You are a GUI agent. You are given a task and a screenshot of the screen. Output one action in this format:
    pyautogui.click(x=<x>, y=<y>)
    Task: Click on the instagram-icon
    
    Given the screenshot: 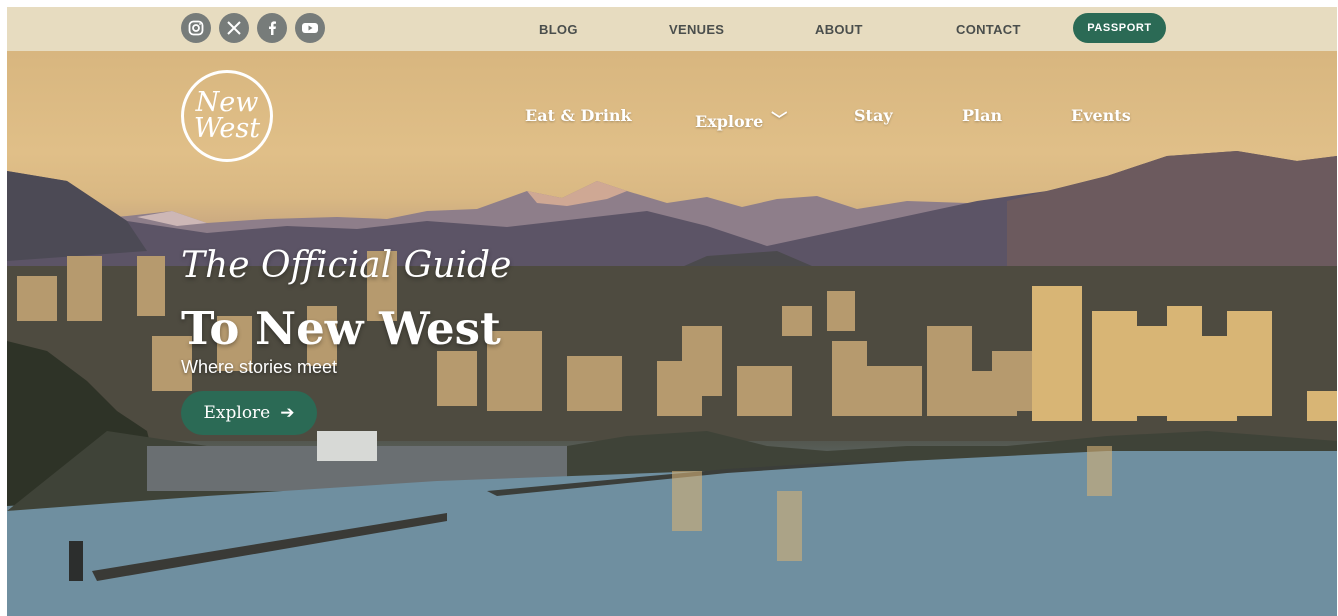 What is the action you would take?
    pyautogui.click(x=196, y=28)
    